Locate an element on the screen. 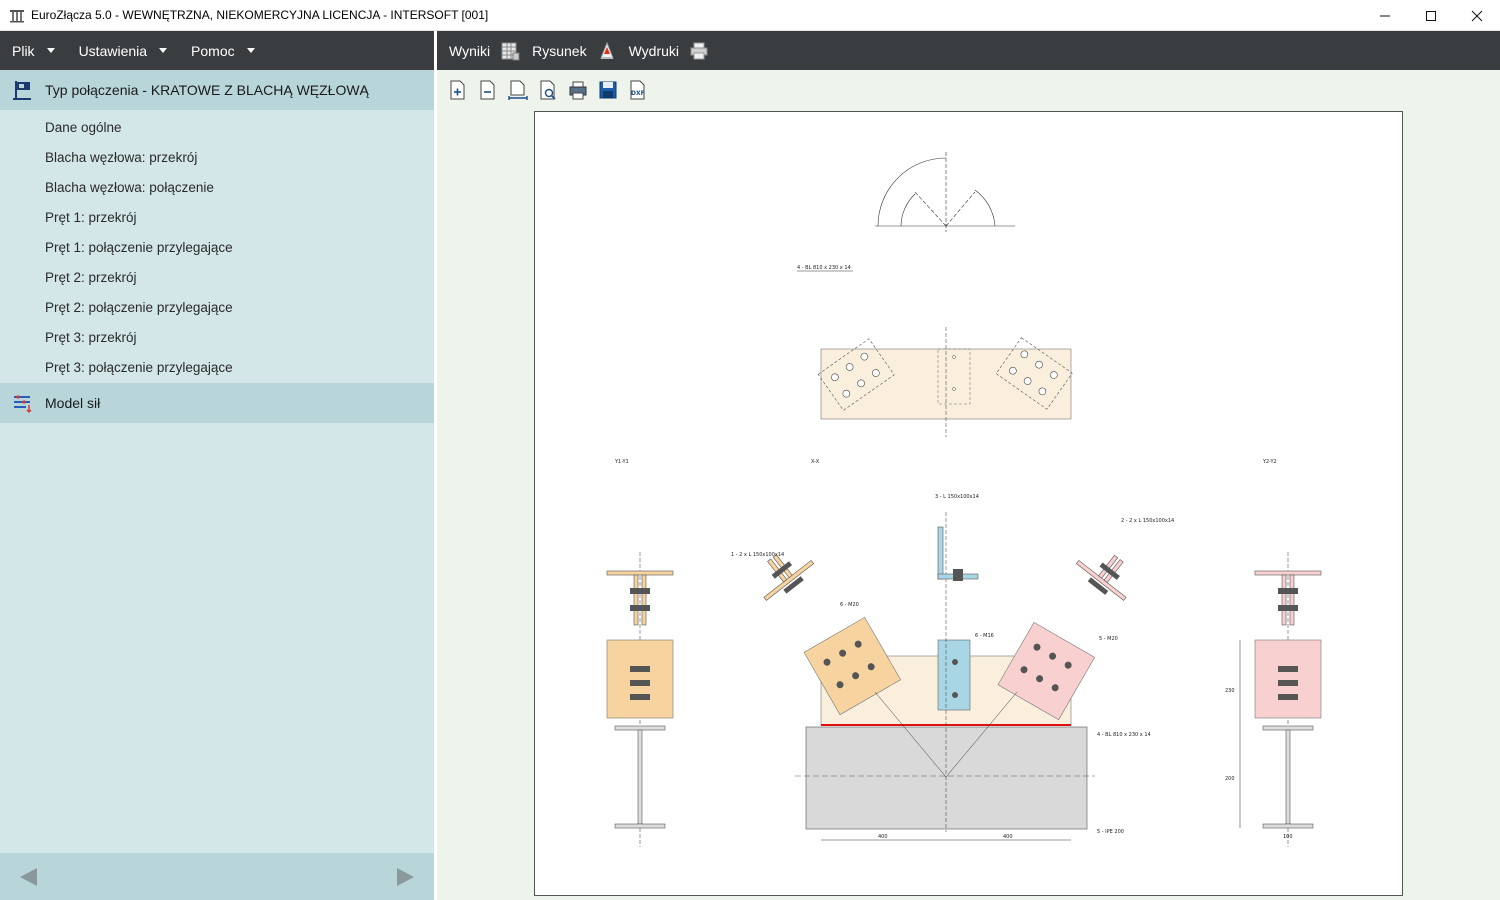  close-button is located at coordinates (1477, 15).